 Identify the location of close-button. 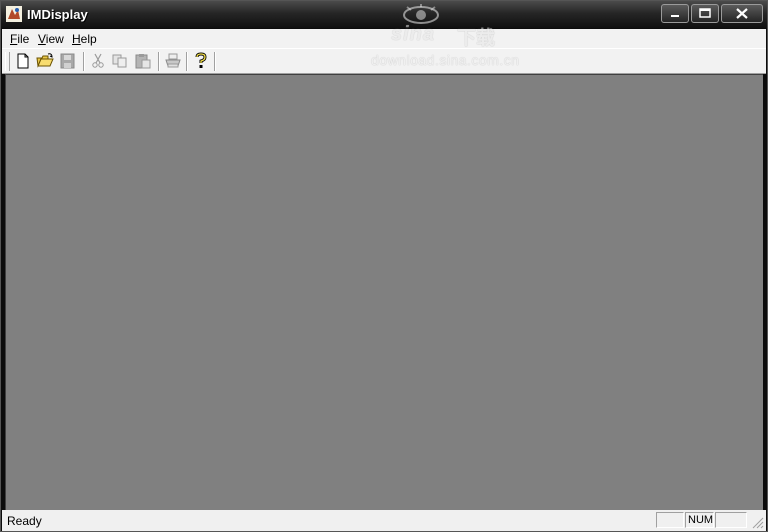
(742, 13).